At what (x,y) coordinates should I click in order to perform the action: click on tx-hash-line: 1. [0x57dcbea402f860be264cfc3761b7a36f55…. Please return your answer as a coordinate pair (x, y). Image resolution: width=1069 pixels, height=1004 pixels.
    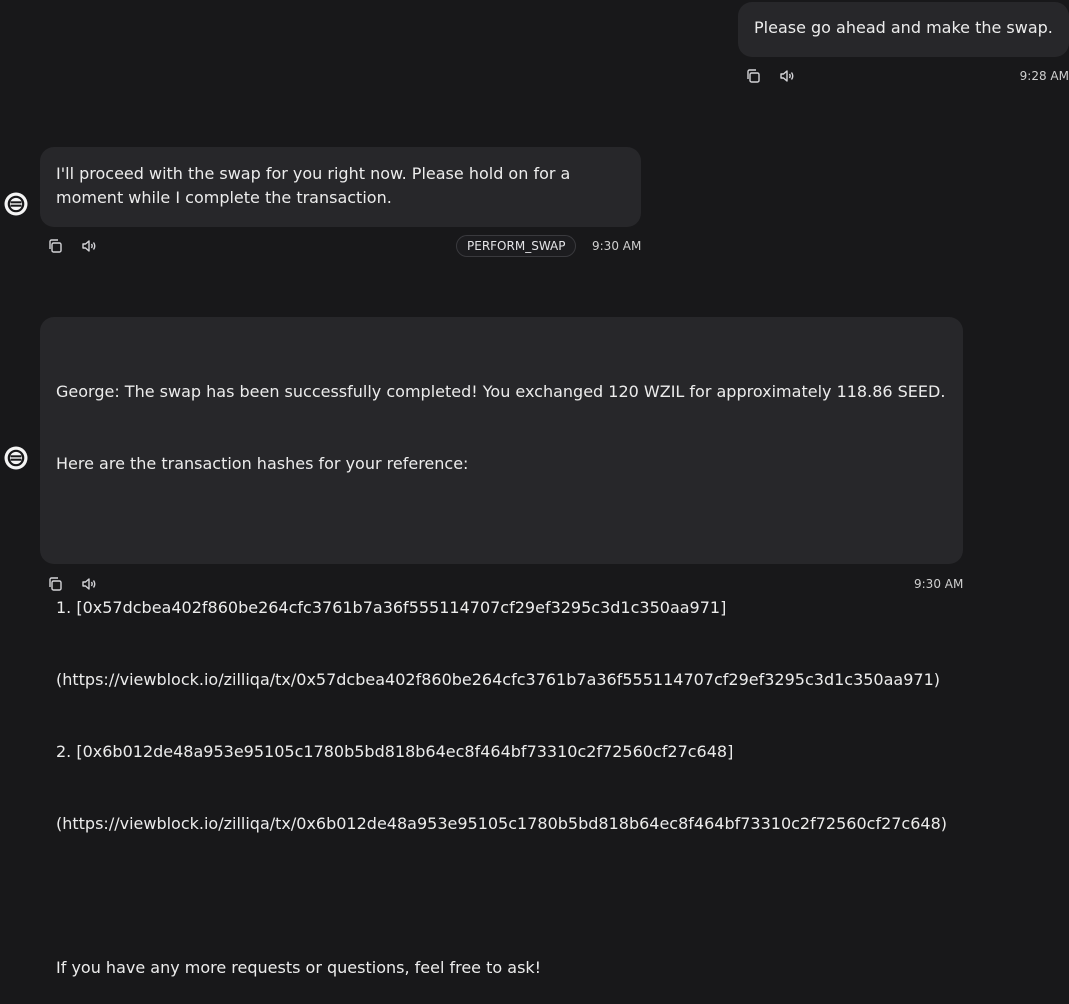
    Looking at the image, I should click on (391, 607).